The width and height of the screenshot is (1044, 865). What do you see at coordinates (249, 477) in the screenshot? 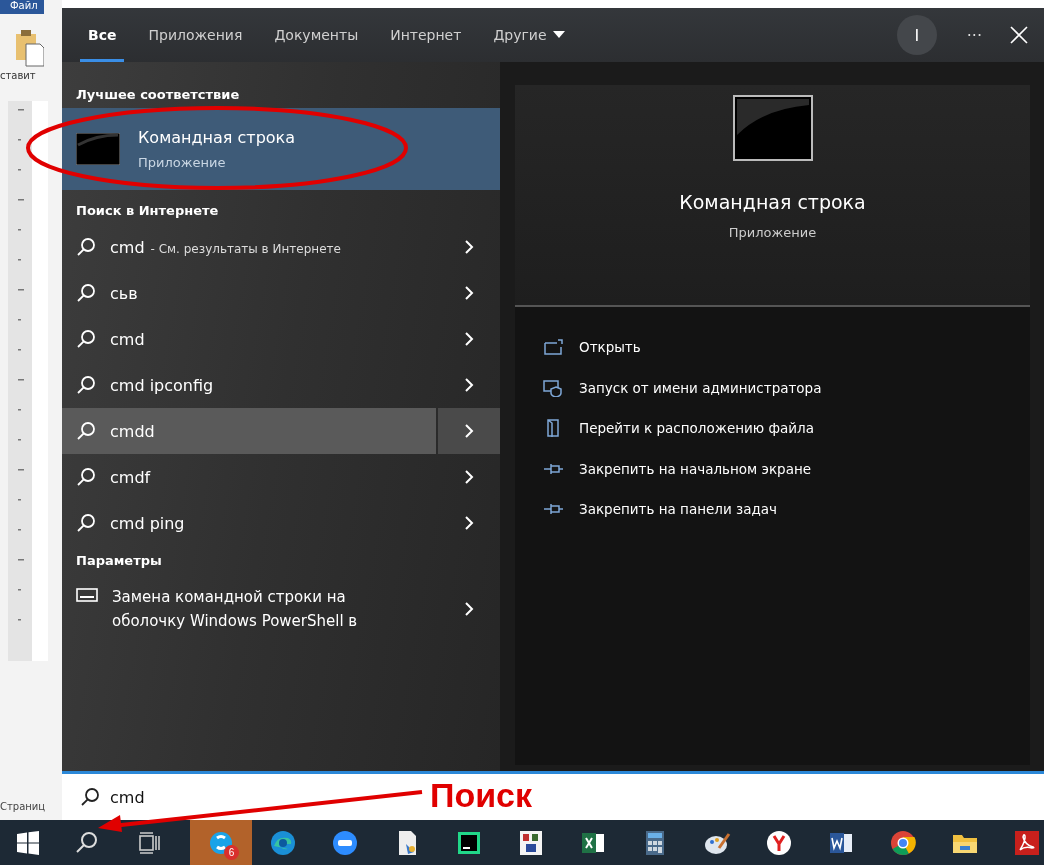
I see `web-result-item: cmdf` at bounding box center [249, 477].